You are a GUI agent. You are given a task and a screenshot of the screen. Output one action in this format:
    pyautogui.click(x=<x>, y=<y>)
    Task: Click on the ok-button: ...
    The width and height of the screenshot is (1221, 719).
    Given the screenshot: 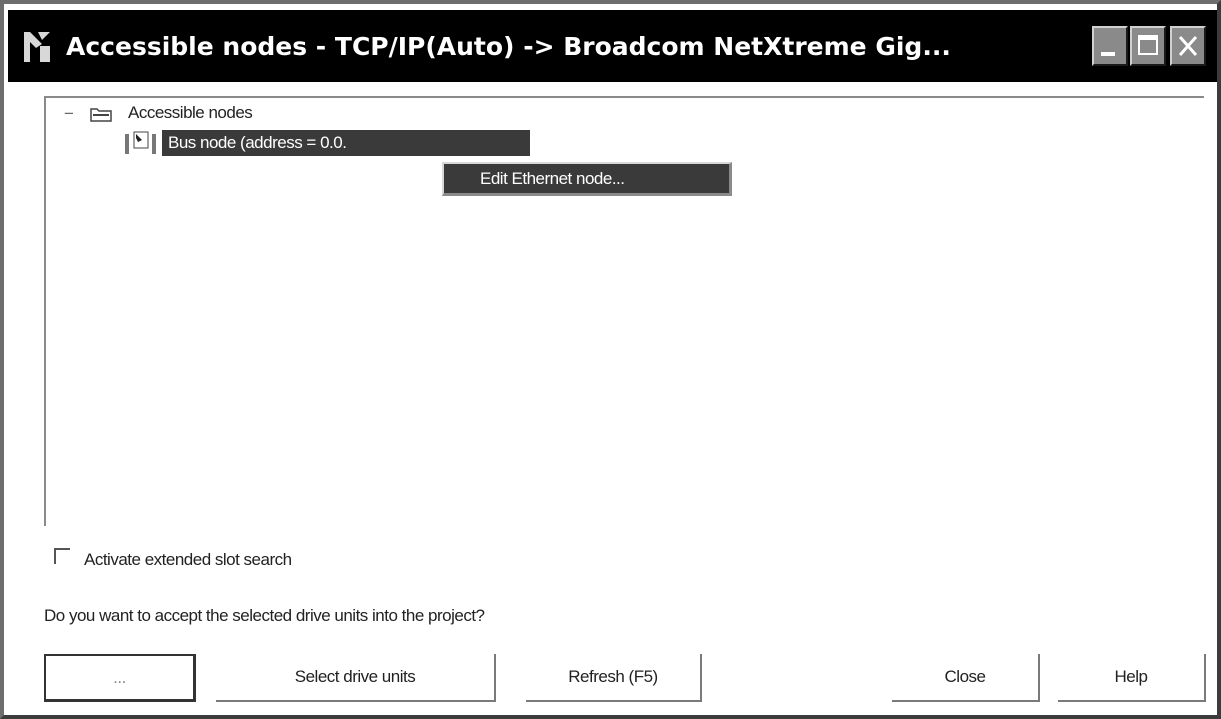 What is the action you would take?
    pyautogui.click(x=120, y=678)
    